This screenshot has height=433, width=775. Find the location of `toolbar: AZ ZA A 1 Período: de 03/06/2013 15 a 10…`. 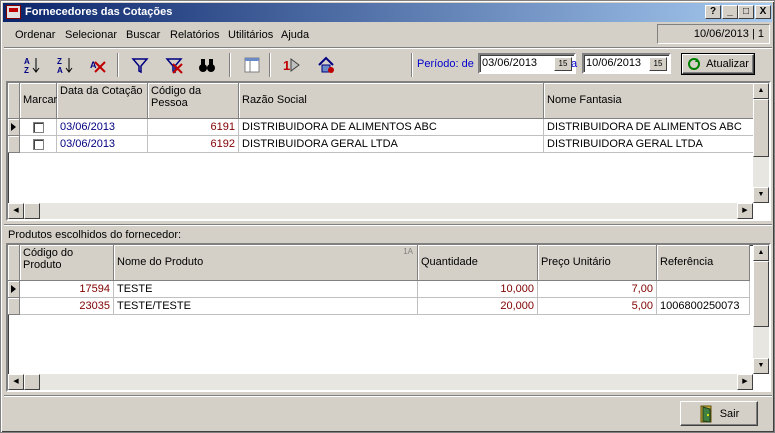

toolbar: AZ ZA A 1 Período: de 03/06/2013 15 a 10… is located at coordinates (388, 65).